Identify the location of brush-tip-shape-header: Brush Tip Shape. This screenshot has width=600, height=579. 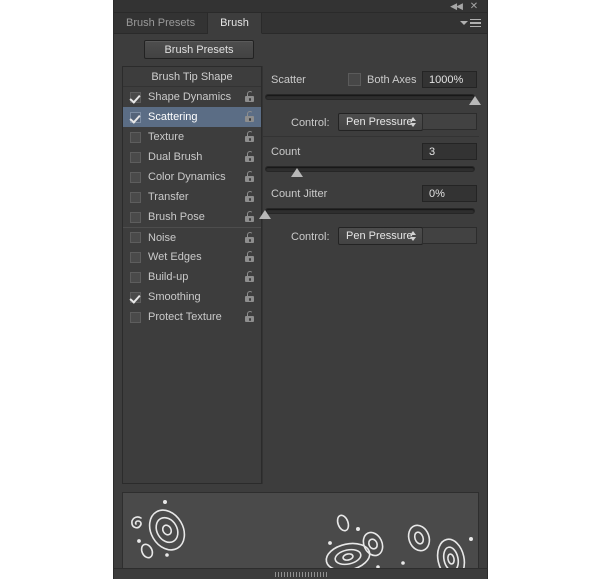
(192, 77).